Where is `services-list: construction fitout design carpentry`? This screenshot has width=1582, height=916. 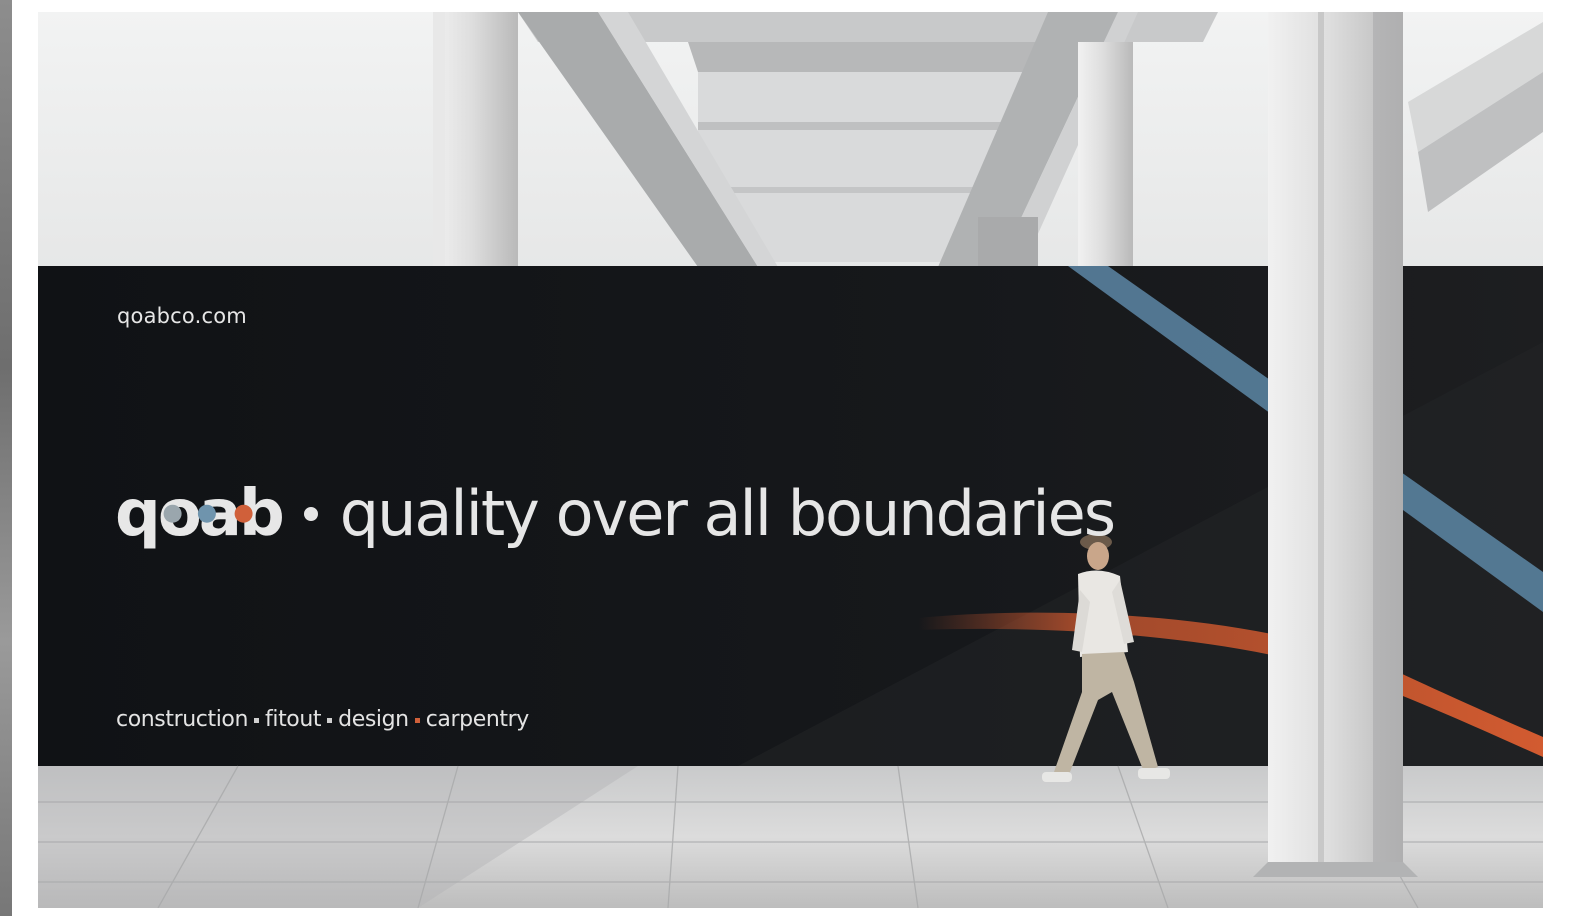 services-list: construction fitout design carpentry is located at coordinates (322, 719).